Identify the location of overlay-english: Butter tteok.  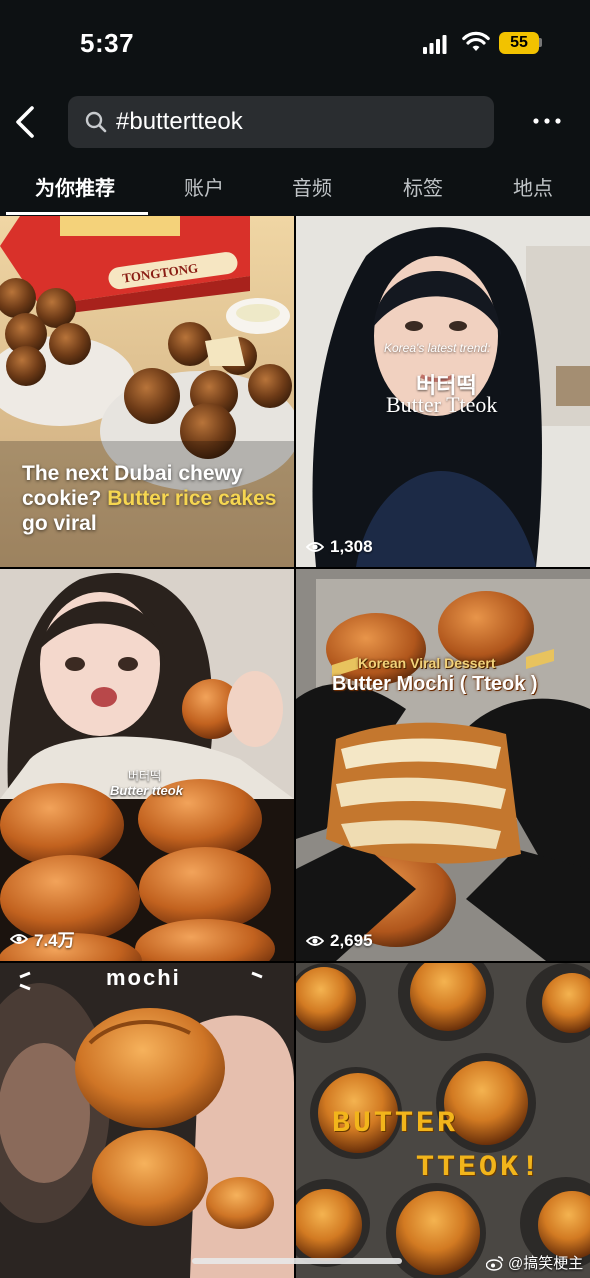
(146, 790).